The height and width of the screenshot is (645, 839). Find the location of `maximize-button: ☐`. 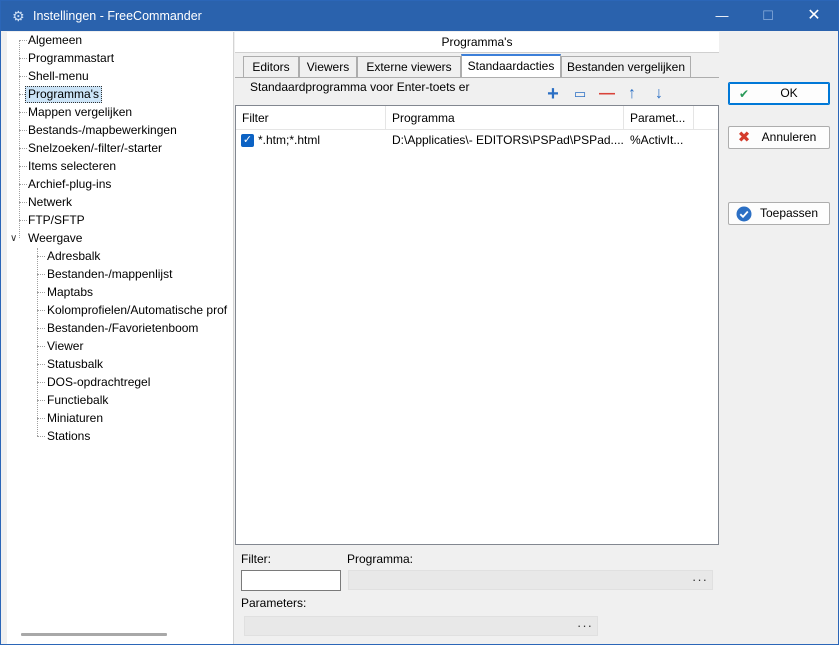

maximize-button: ☐ is located at coordinates (768, 16).